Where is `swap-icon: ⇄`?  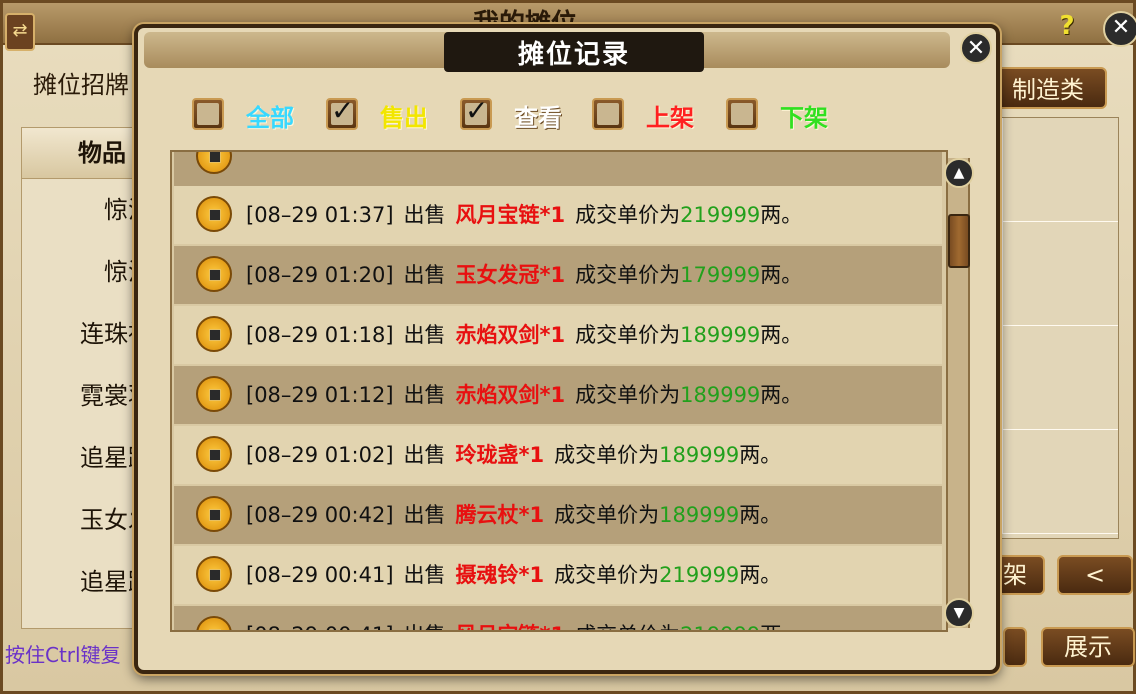
swap-icon: ⇄ is located at coordinates (20, 32).